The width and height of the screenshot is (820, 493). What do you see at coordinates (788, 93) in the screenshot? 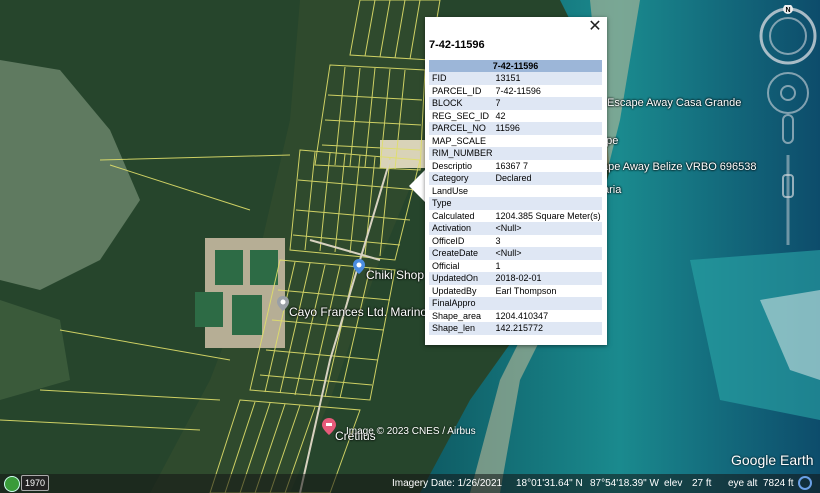
I see `look-joystick-icon` at bounding box center [788, 93].